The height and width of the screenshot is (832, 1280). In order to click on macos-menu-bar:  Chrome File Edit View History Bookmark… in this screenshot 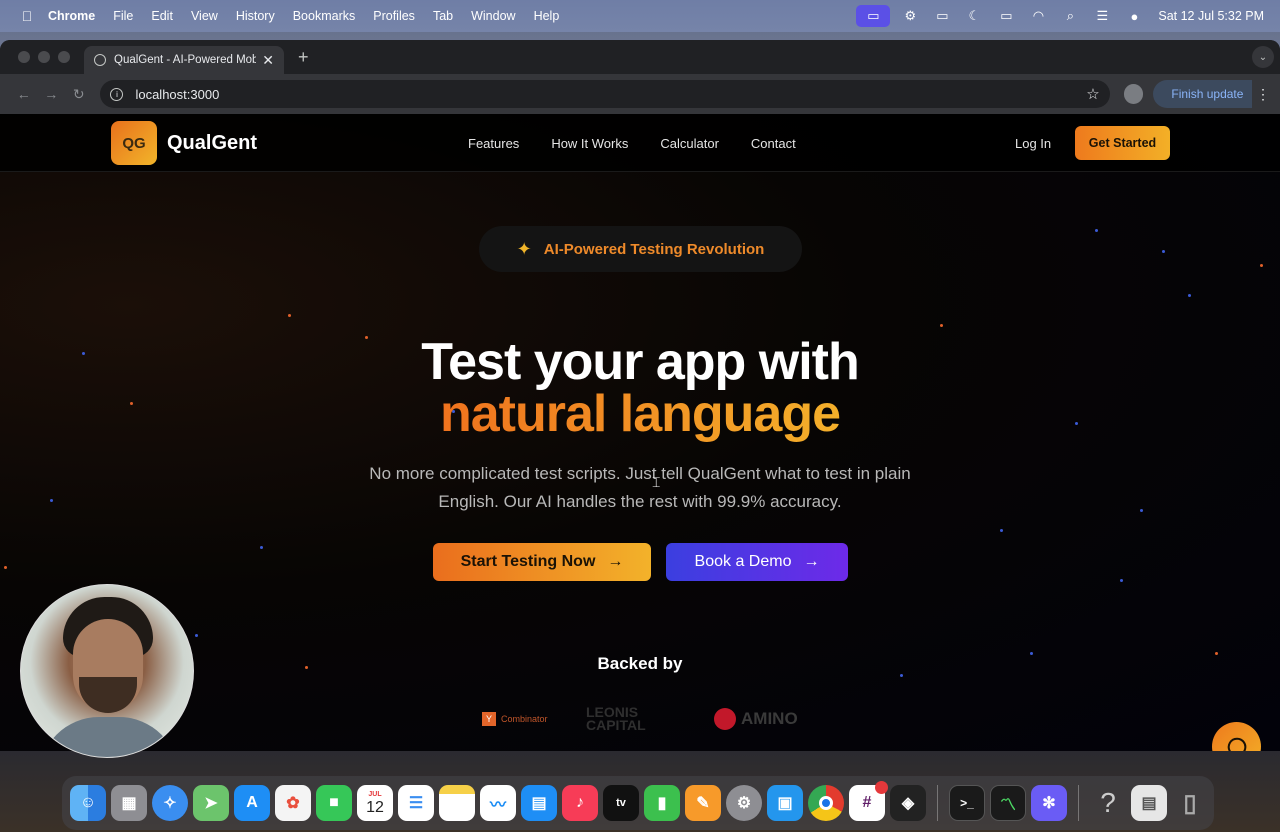, I will do `click(640, 16)`.